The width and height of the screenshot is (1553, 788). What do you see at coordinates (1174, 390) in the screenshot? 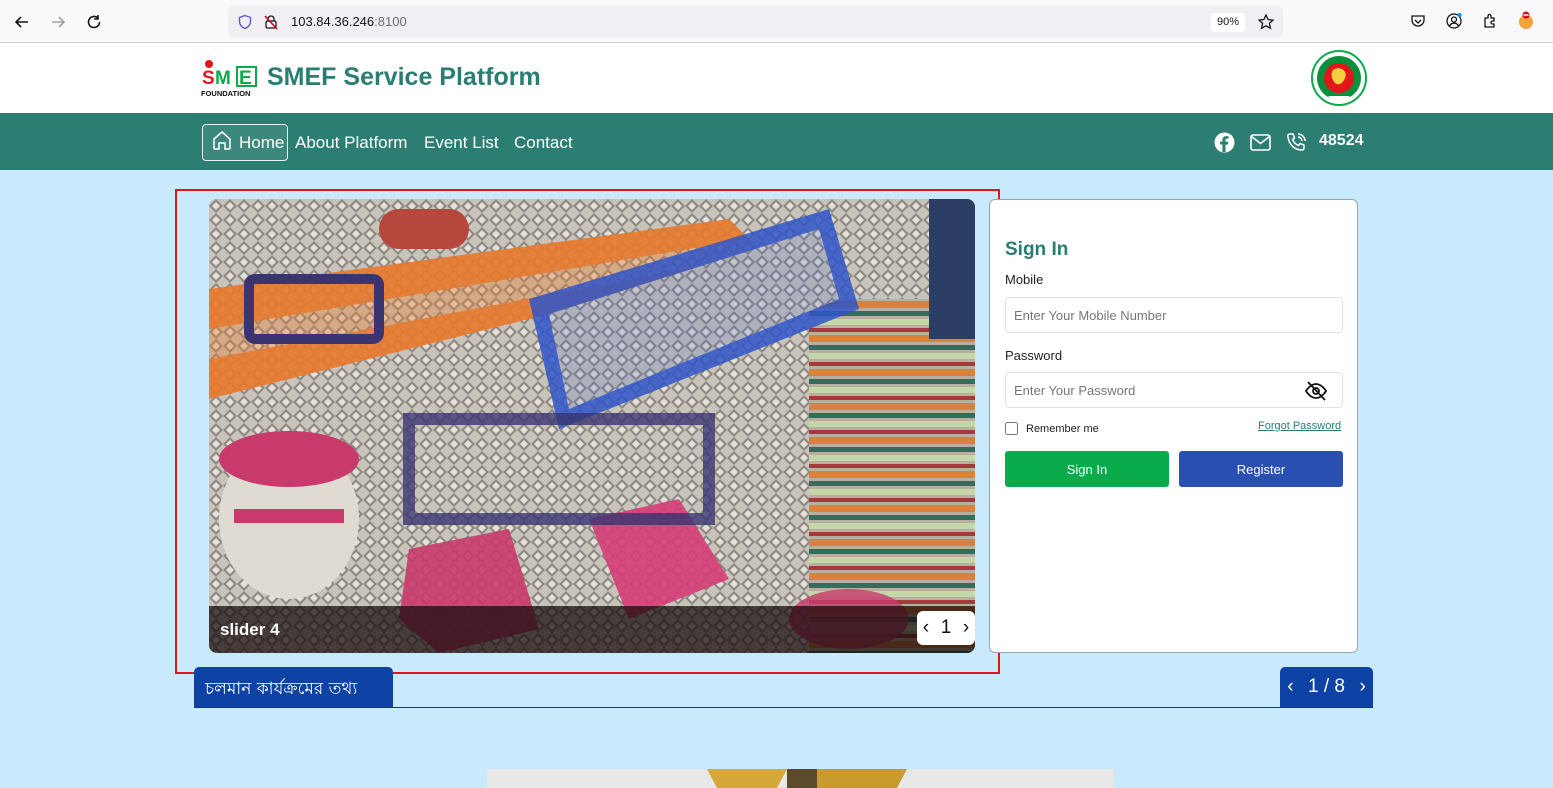
I see `password-input` at bounding box center [1174, 390].